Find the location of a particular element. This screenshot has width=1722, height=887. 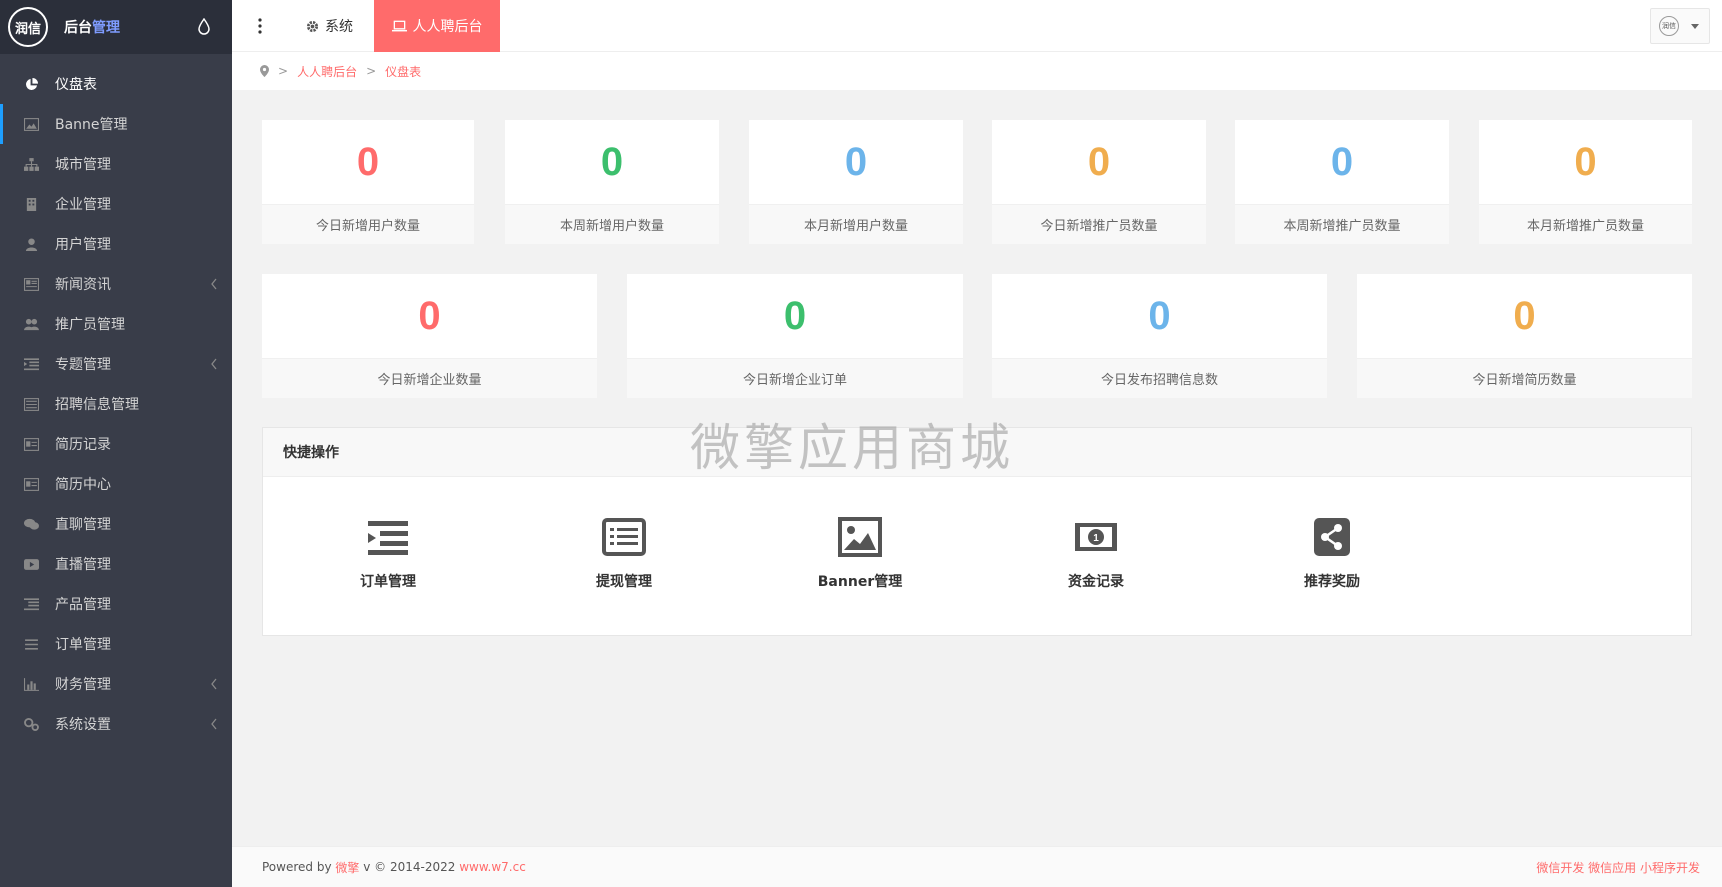

money-icon: 1 is located at coordinates (1096, 537).